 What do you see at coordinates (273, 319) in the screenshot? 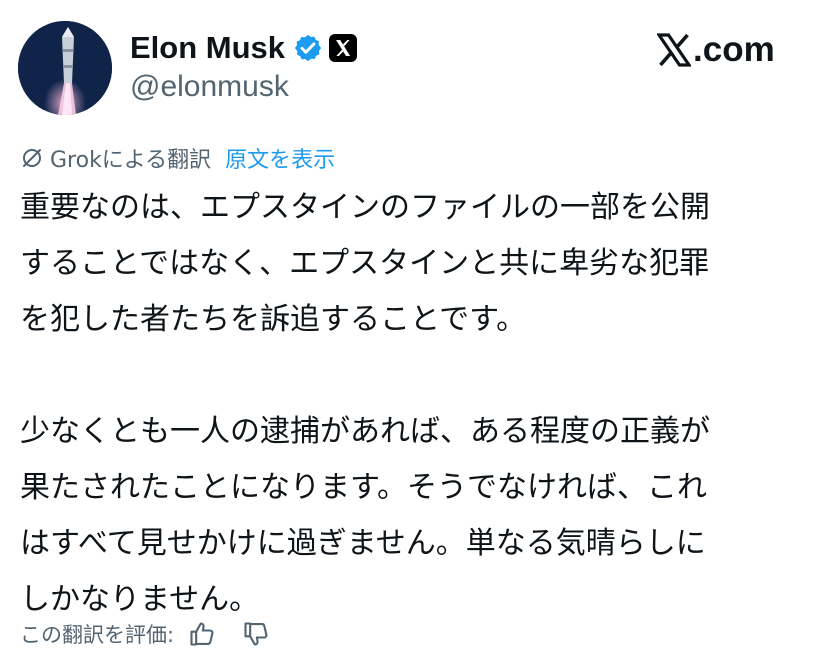
I see `post-line: を犯した者たちを訴追することです。` at bounding box center [273, 319].